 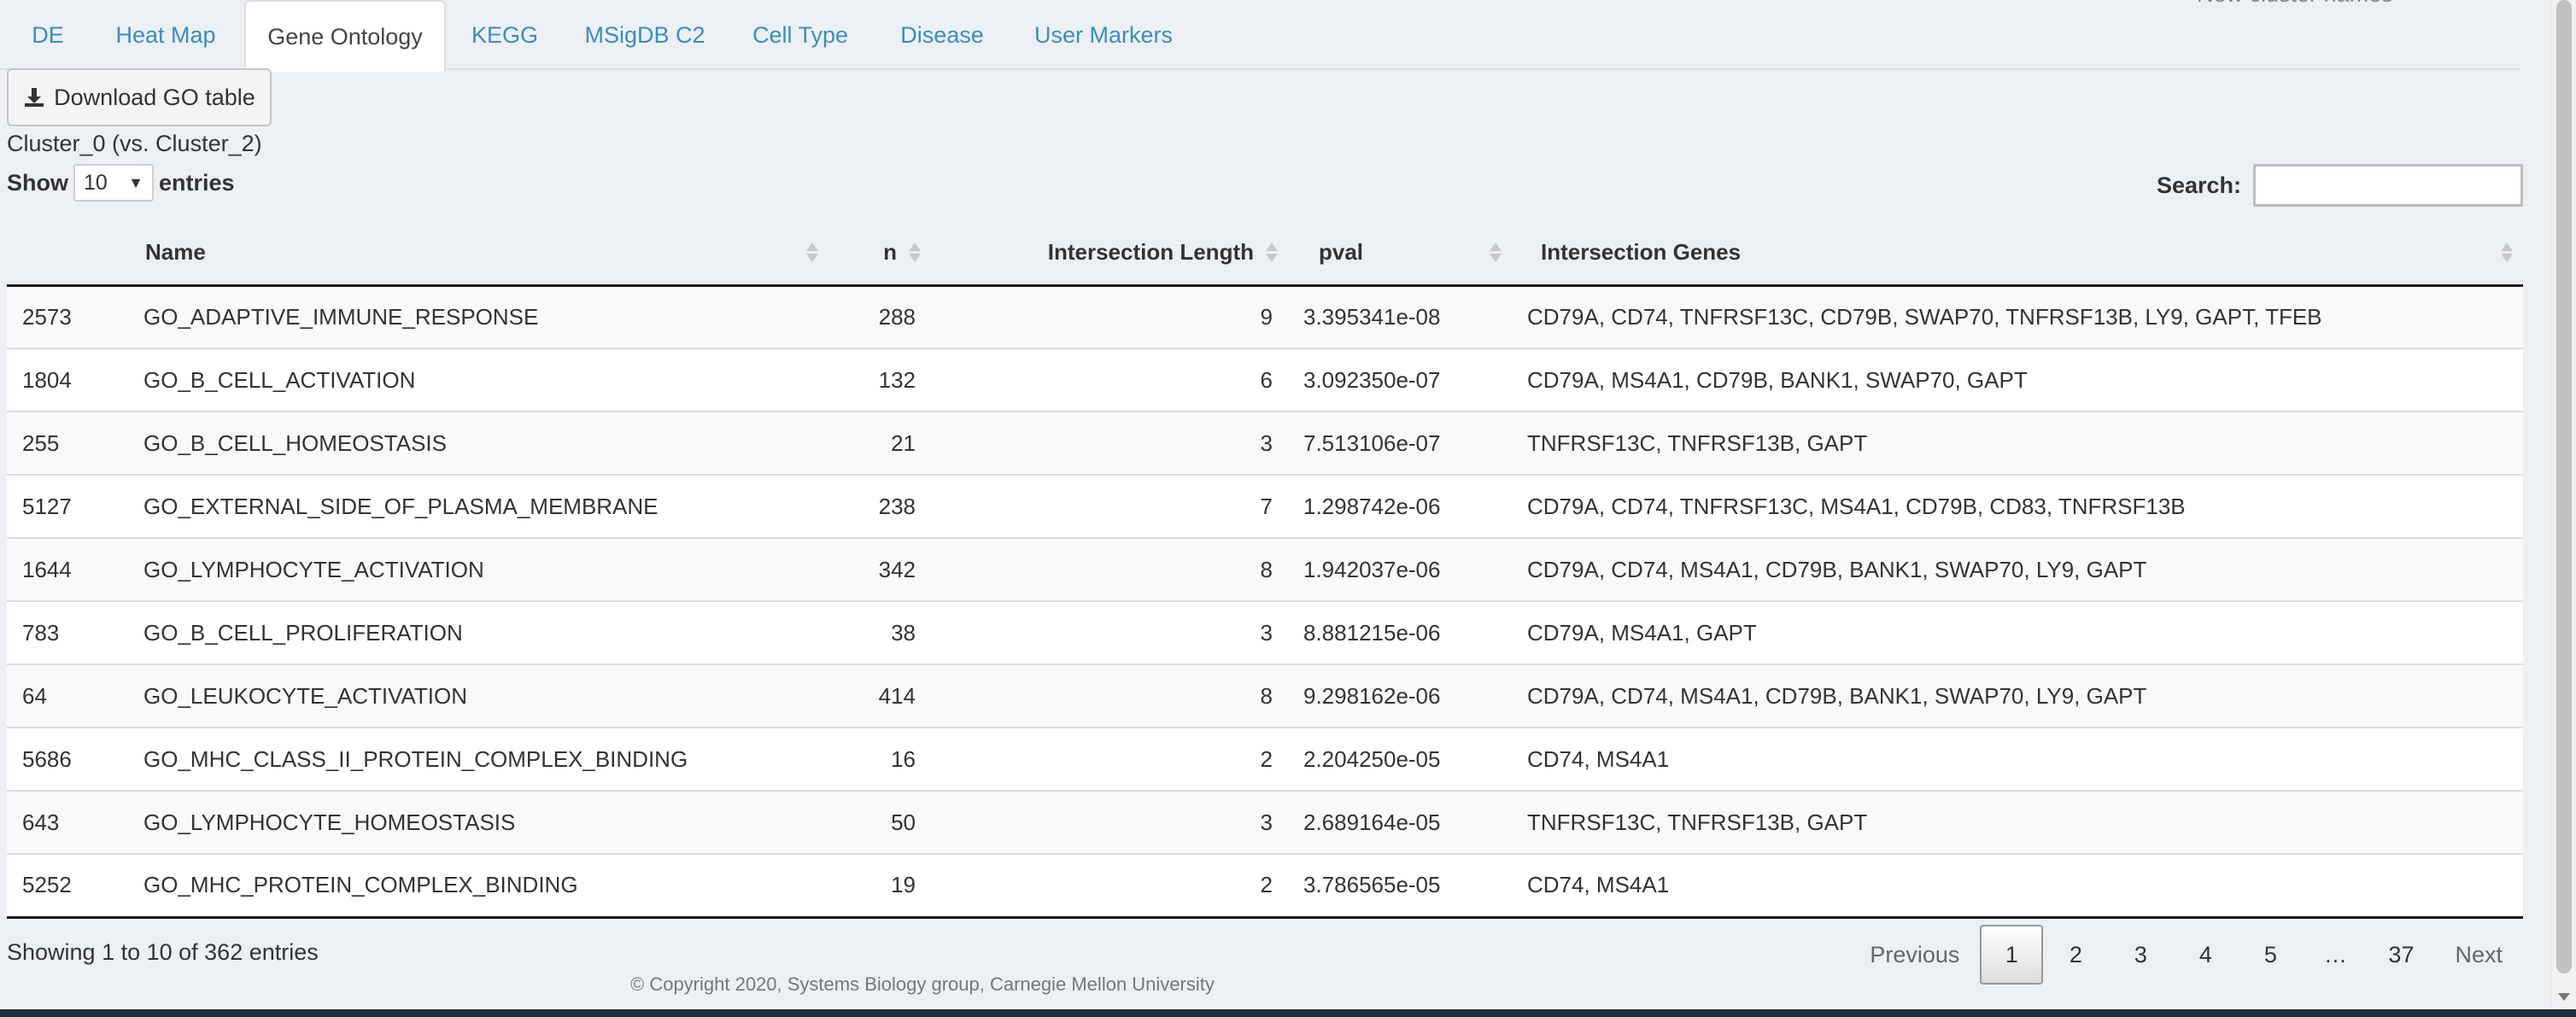 I want to click on column-header-index, so click(x=67, y=253).